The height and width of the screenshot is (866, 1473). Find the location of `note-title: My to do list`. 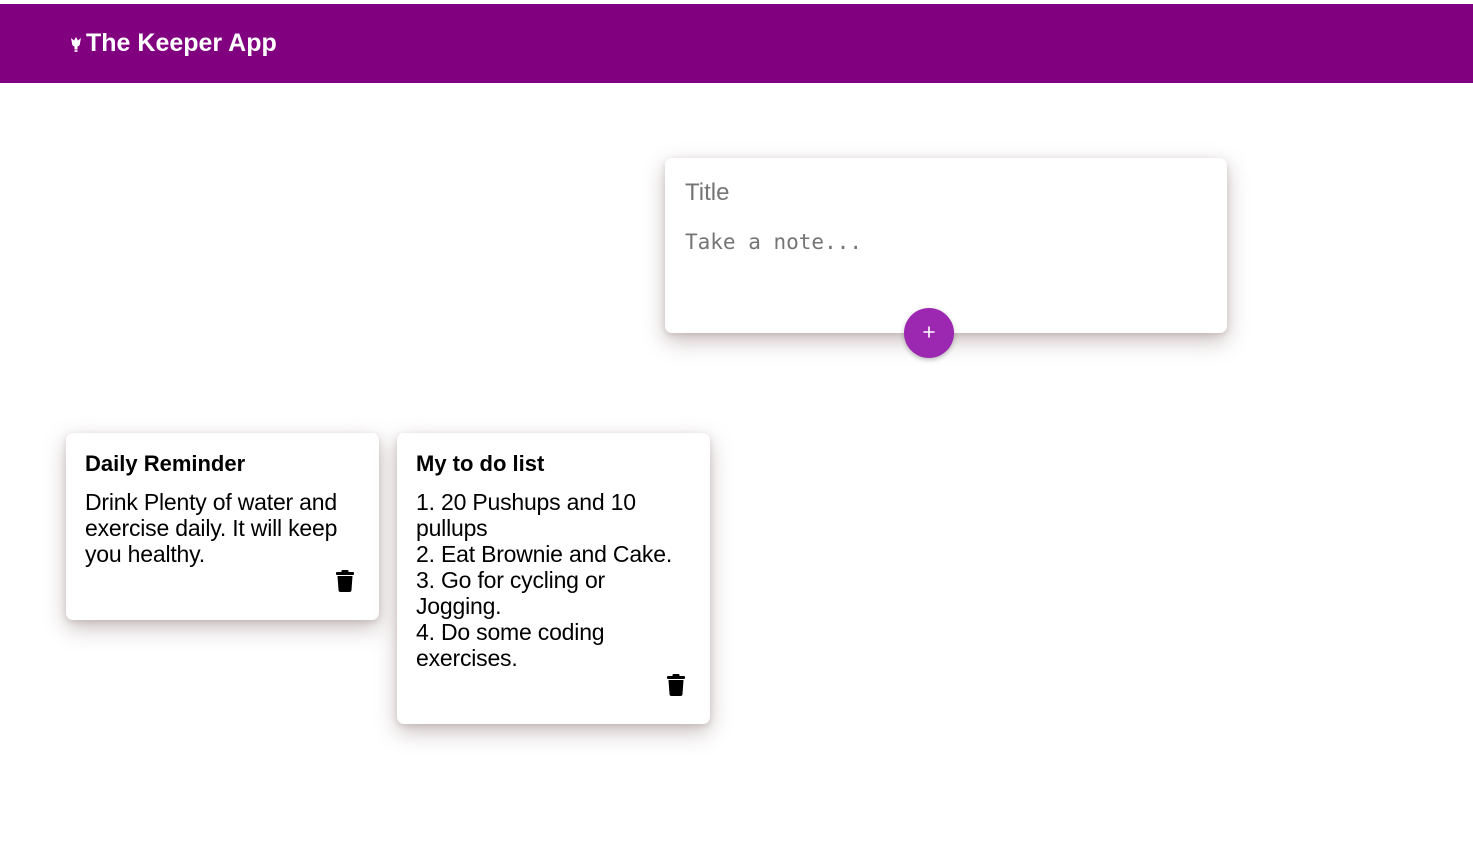

note-title: My to do list is located at coordinates (480, 463).